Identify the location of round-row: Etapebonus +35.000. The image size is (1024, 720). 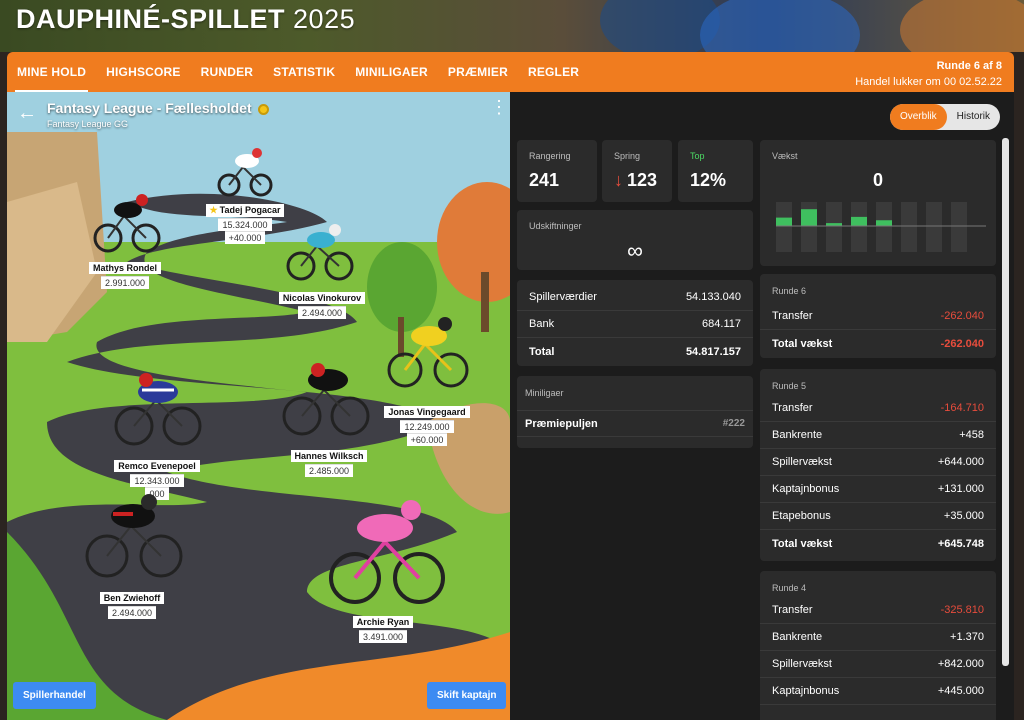
(878, 516).